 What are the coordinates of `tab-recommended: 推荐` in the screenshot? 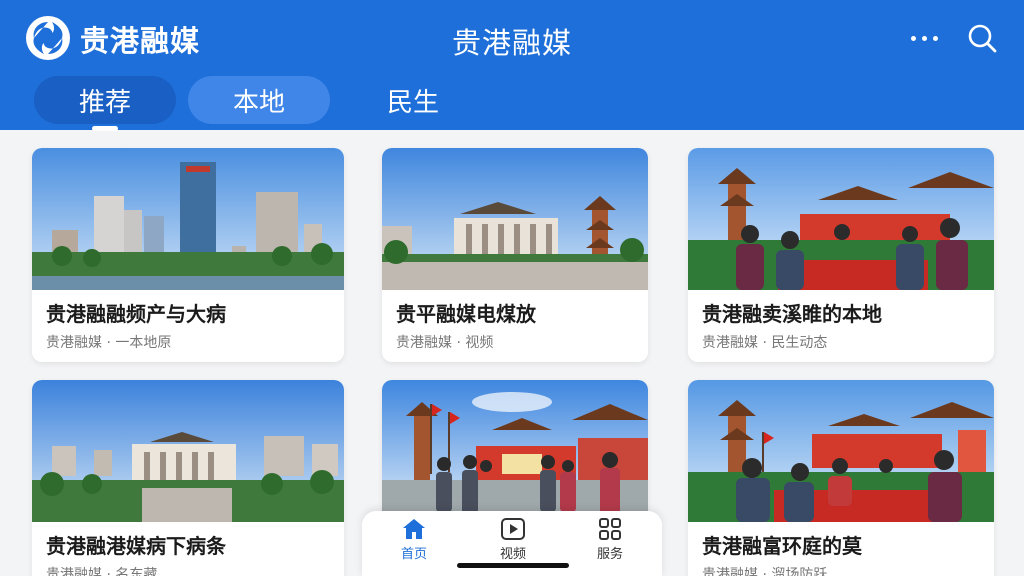 It's located at (105, 103).